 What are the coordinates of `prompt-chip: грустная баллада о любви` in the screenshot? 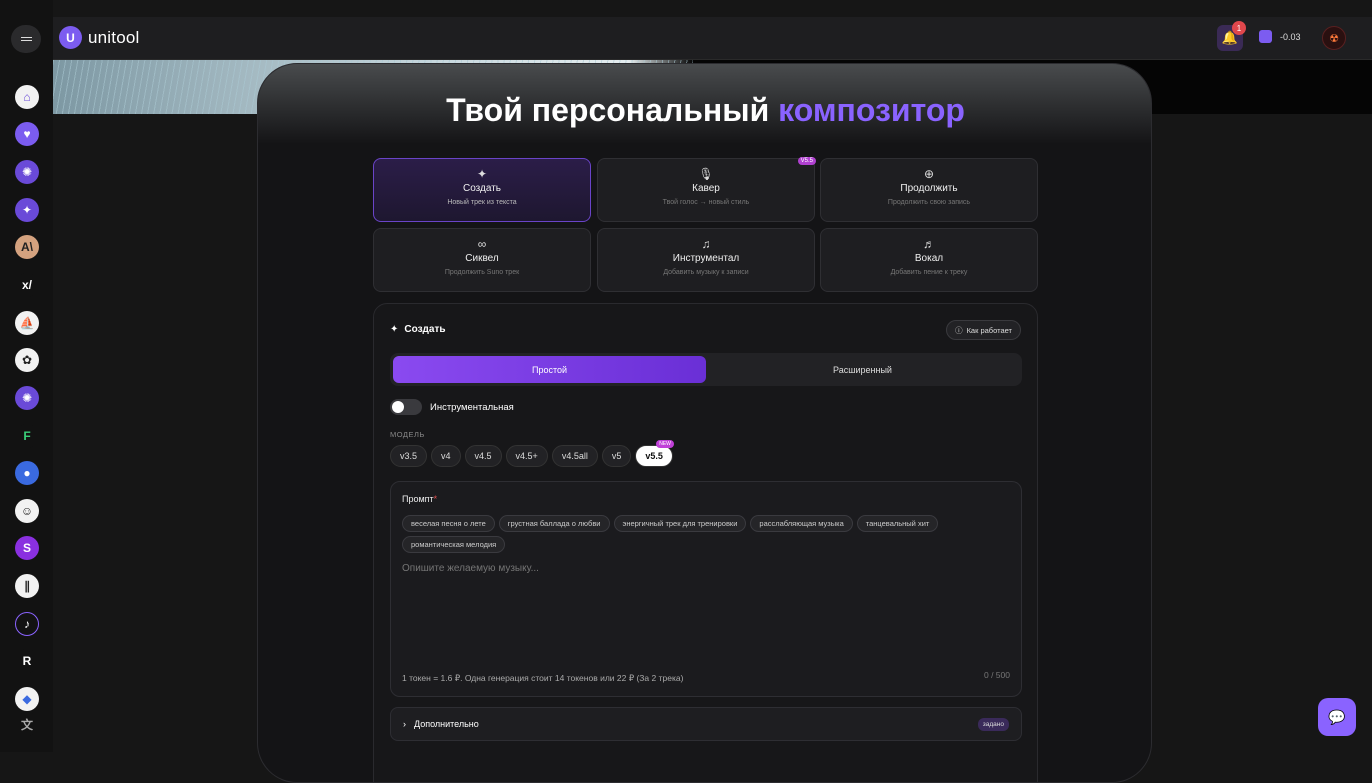 It's located at (554, 523).